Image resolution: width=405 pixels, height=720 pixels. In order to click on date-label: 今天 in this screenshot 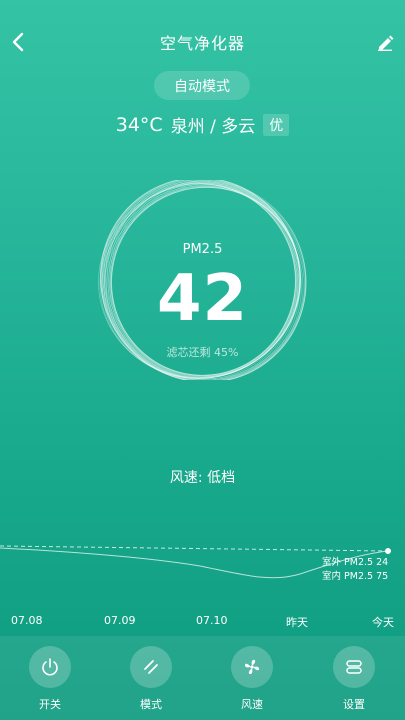, I will do `click(383, 622)`.